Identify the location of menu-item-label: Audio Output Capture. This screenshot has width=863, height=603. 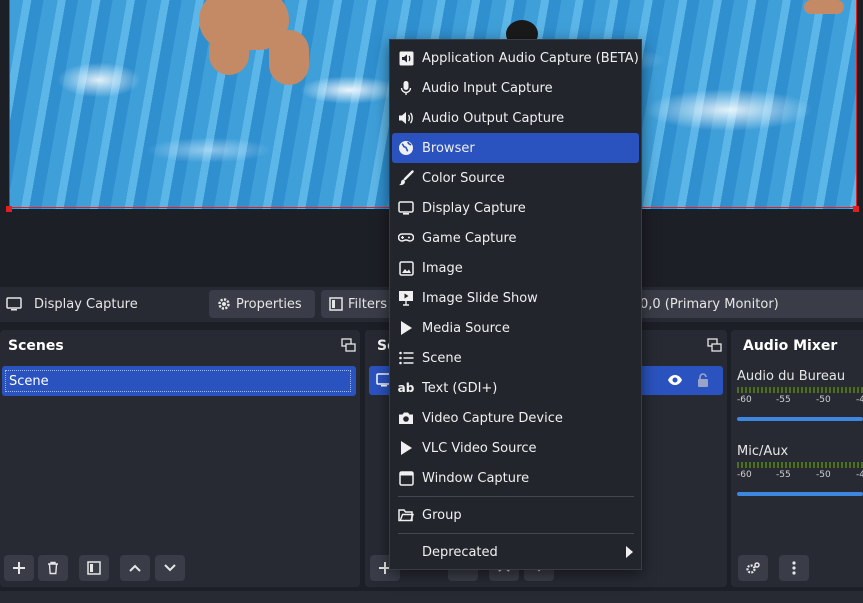
(493, 118).